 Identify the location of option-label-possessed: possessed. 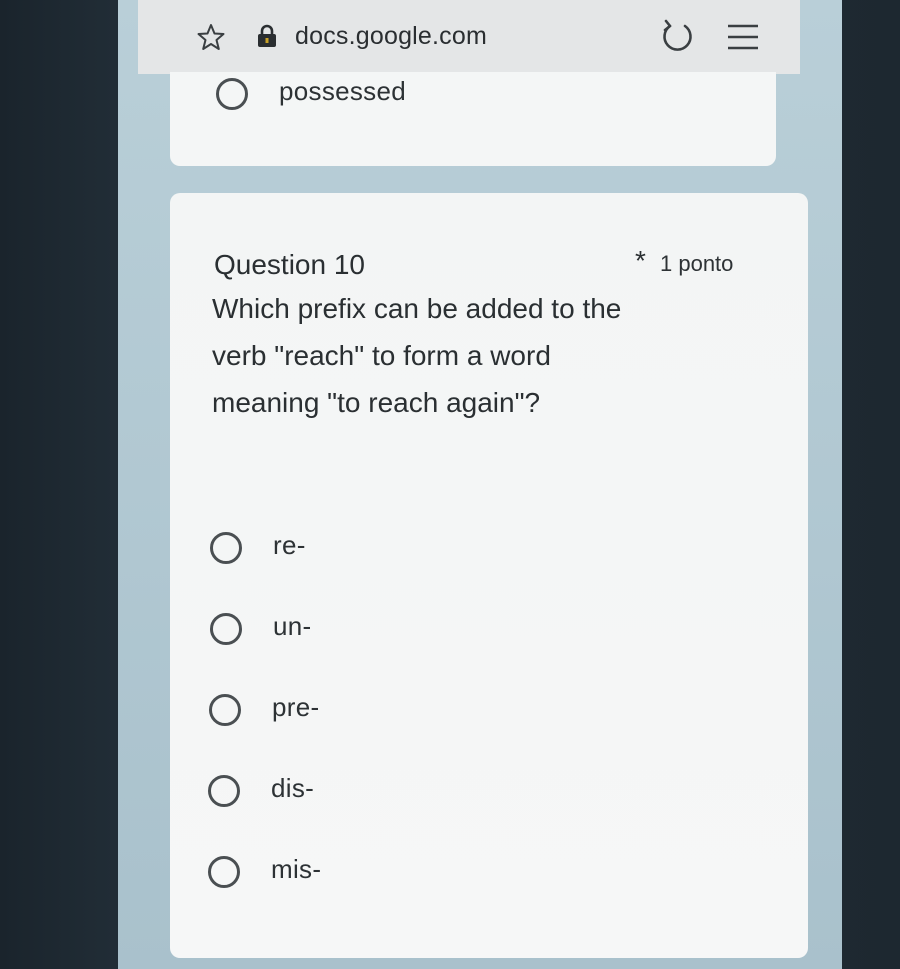
(342, 91).